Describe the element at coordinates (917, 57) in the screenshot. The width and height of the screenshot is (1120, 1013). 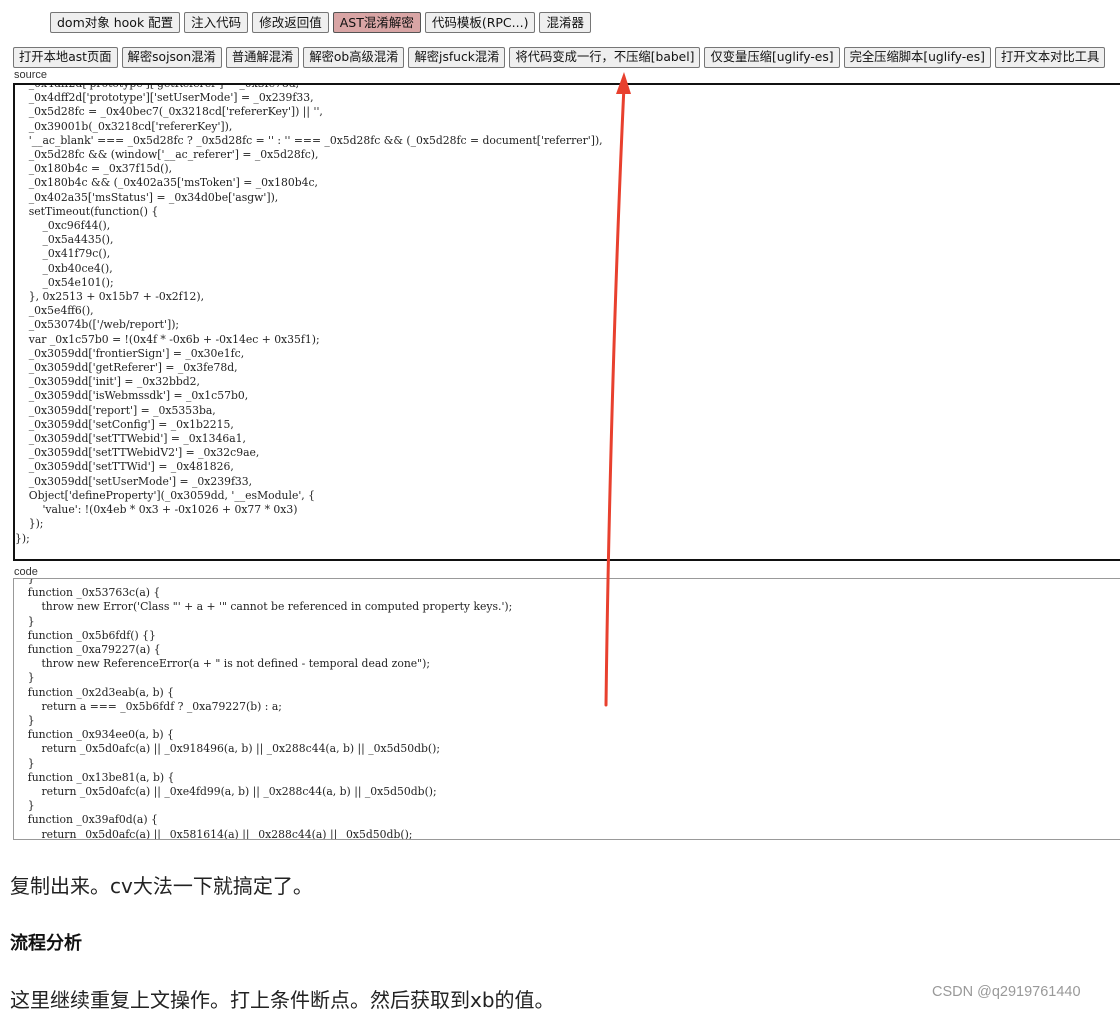
I see `full-compress-button: 完全压缩脚本[uglify-es]` at that location.